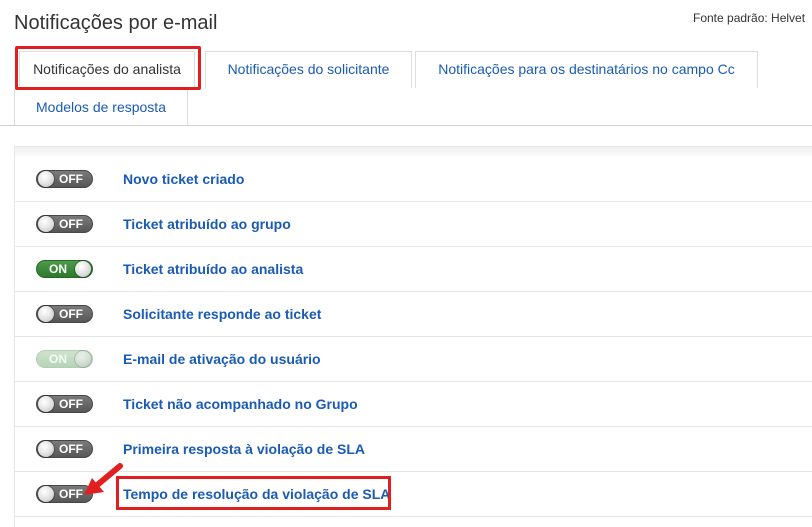 The image size is (812, 527). What do you see at coordinates (308, 69) in the screenshot?
I see `tab-requester-notifications: Notificações do solicitante` at bounding box center [308, 69].